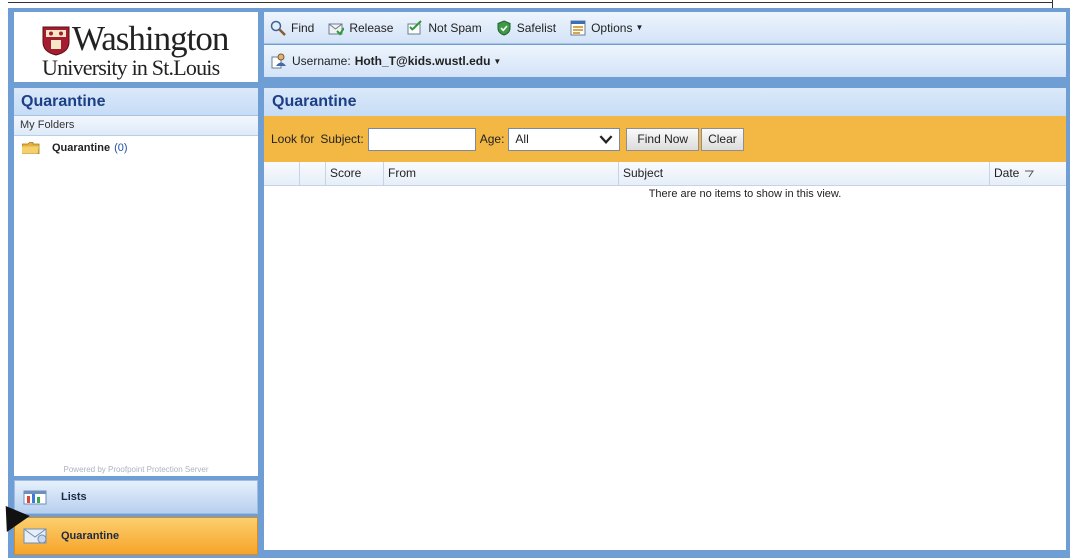  Describe the element at coordinates (282, 173) in the screenshot. I see `select-column-header` at that location.